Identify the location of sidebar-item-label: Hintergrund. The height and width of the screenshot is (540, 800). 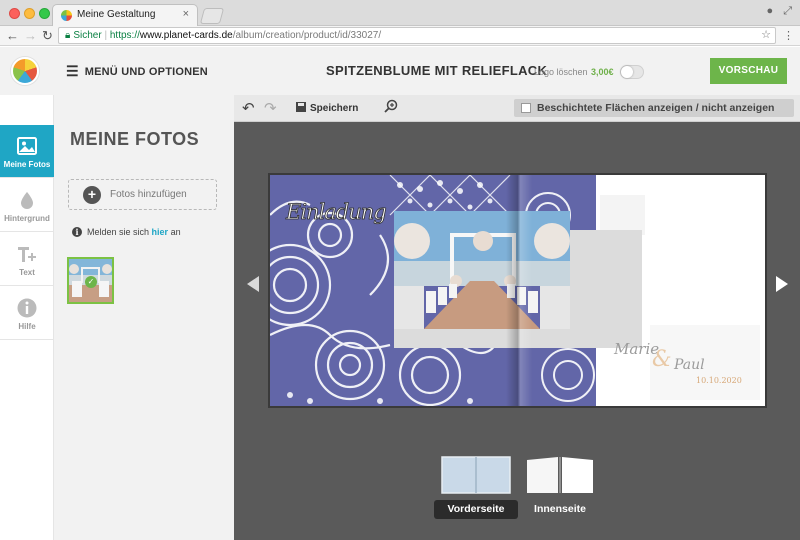
(27, 218).